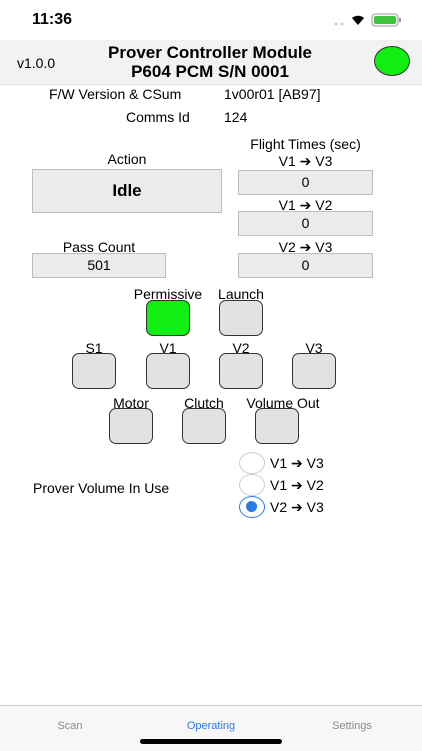  Describe the element at coordinates (211, 741) in the screenshot. I see `home-indicator` at that location.